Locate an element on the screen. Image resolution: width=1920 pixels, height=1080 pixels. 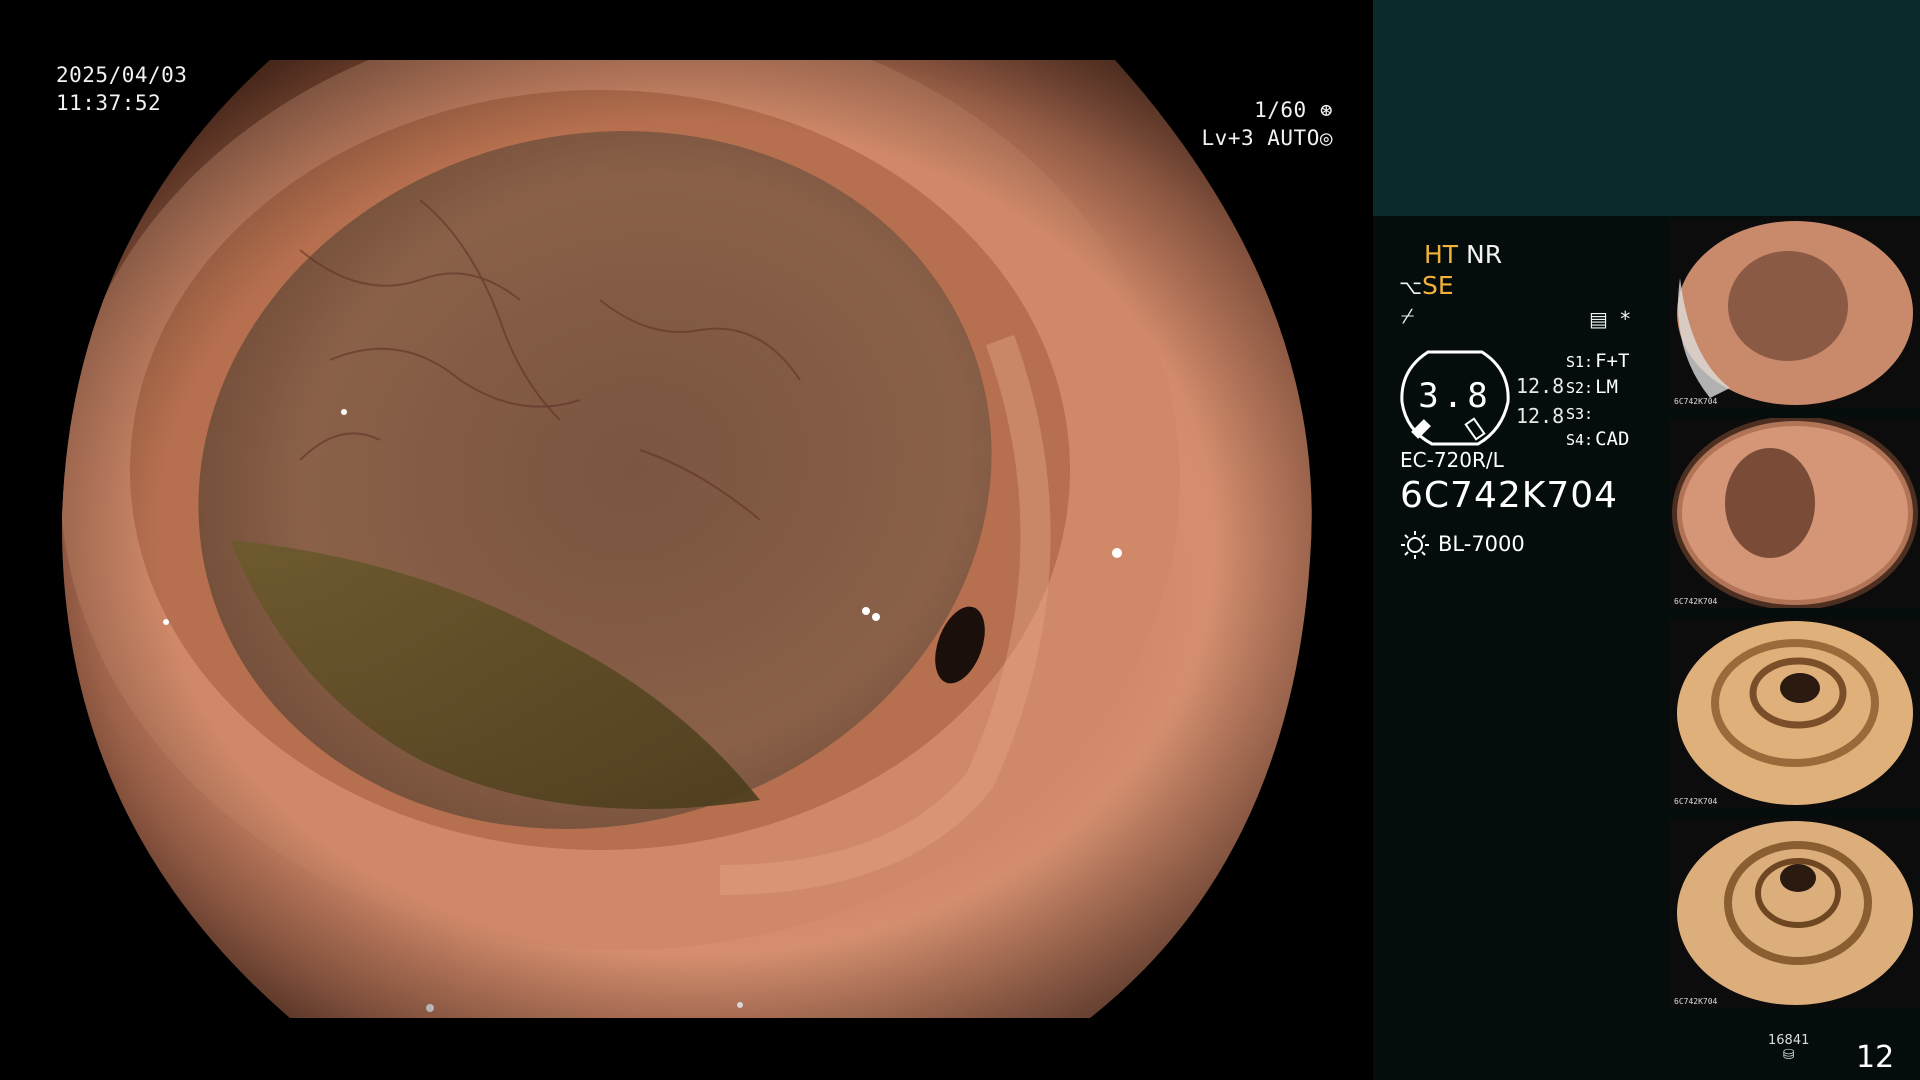
iris-icon: ◎ is located at coordinates (1326, 138).